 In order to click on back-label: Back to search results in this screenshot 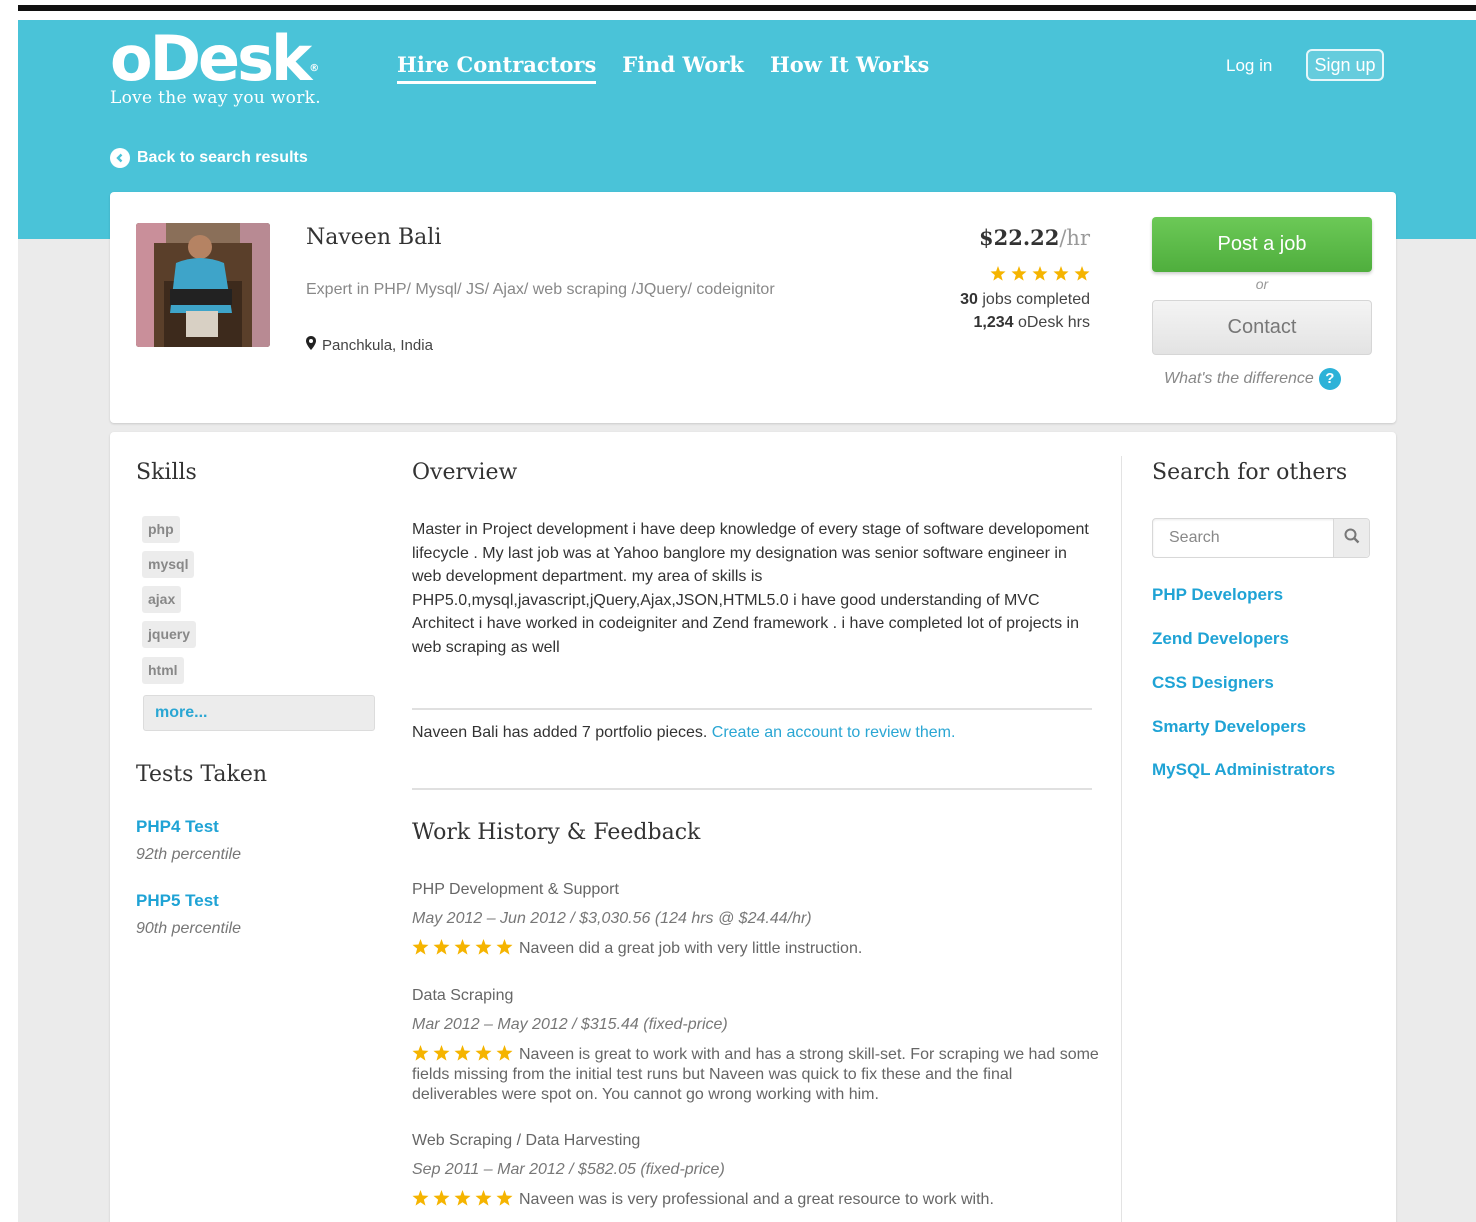, I will do `click(222, 157)`.